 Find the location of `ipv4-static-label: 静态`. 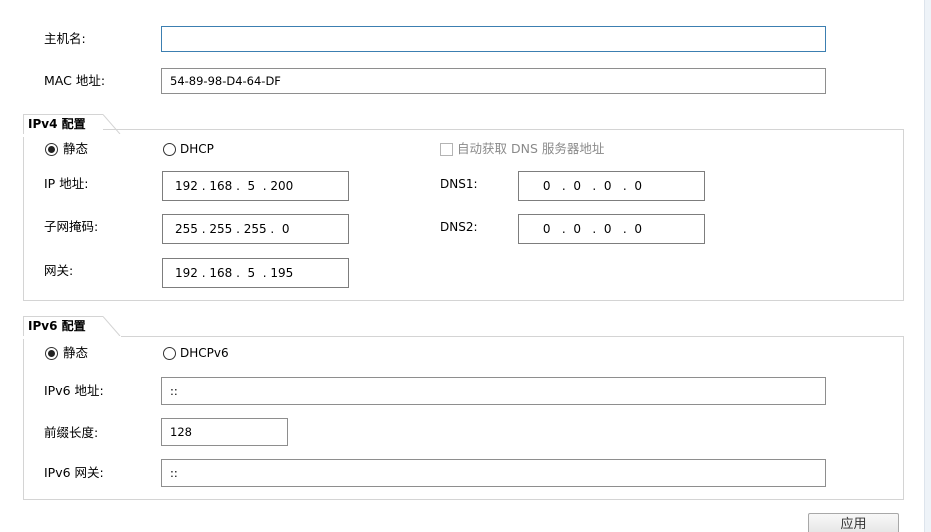

ipv4-static-label: 静态 is located at coordinates (76, 148).